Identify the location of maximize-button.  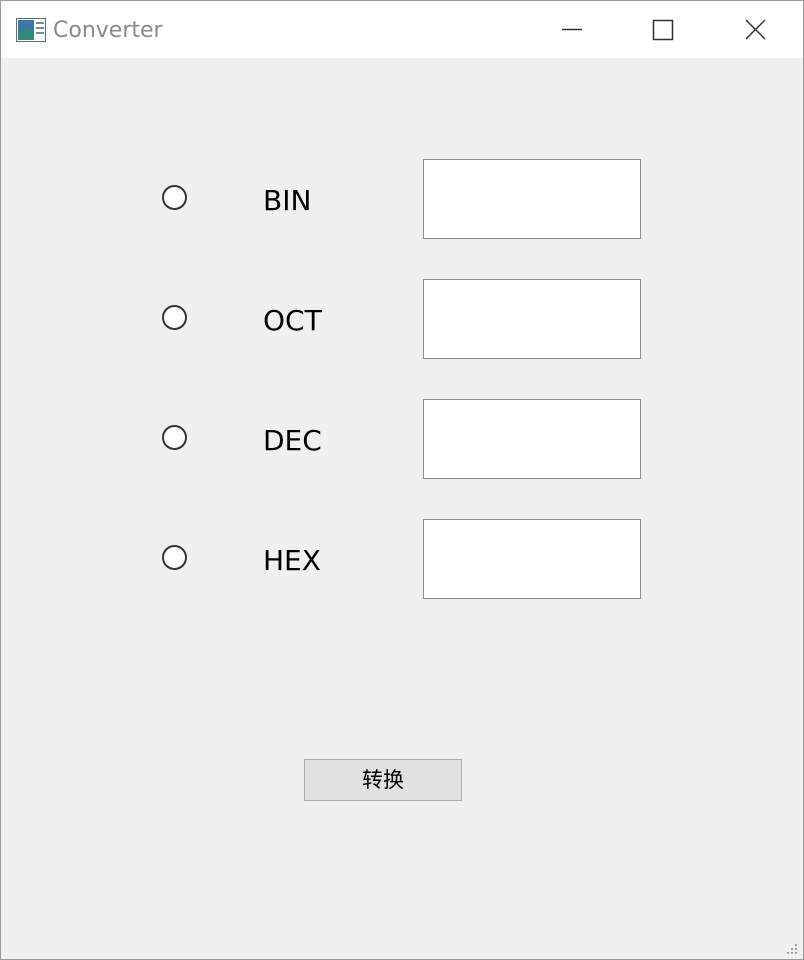
(664, 29).